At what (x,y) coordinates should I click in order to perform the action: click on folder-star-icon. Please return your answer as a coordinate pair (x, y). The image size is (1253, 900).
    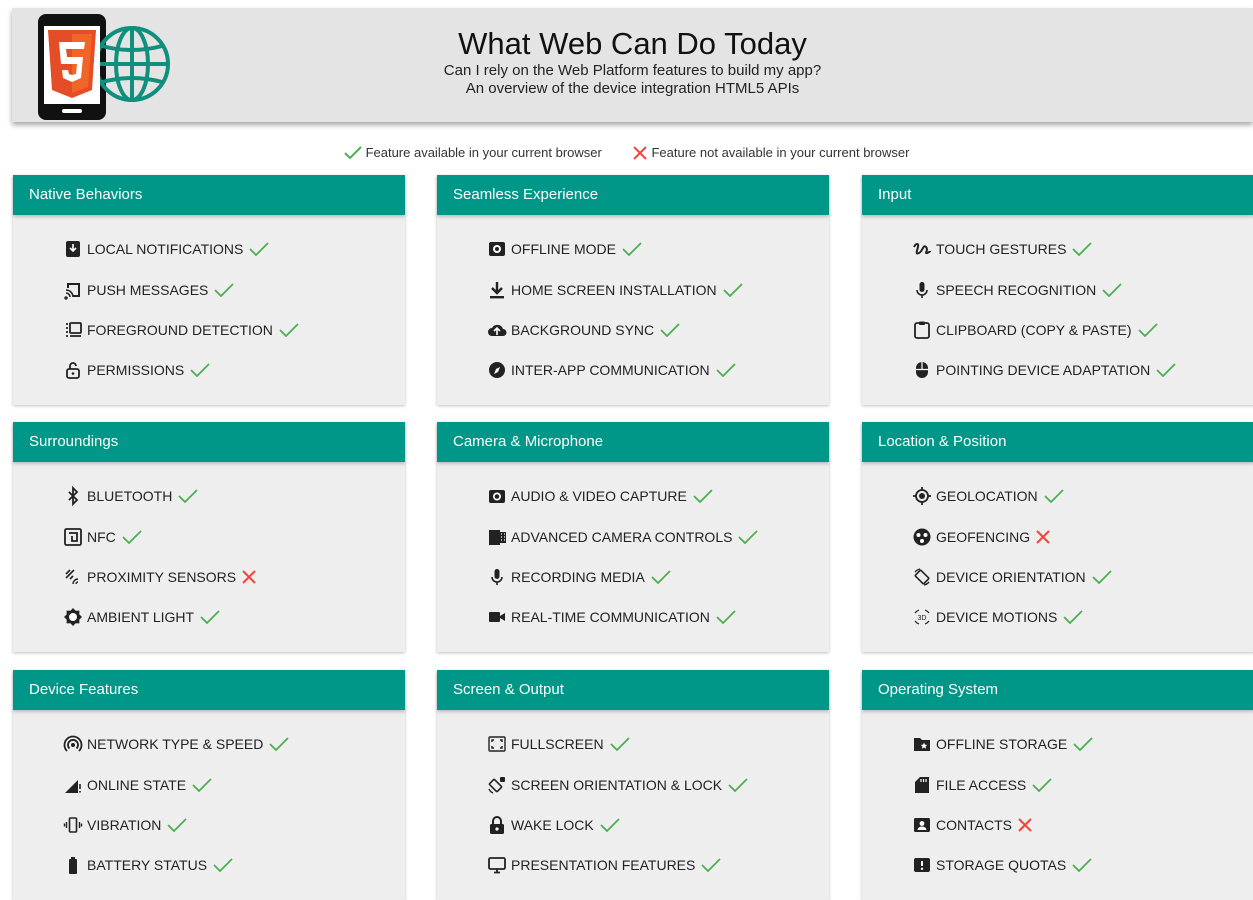
    Looking at the image, I should click on (922, 744).